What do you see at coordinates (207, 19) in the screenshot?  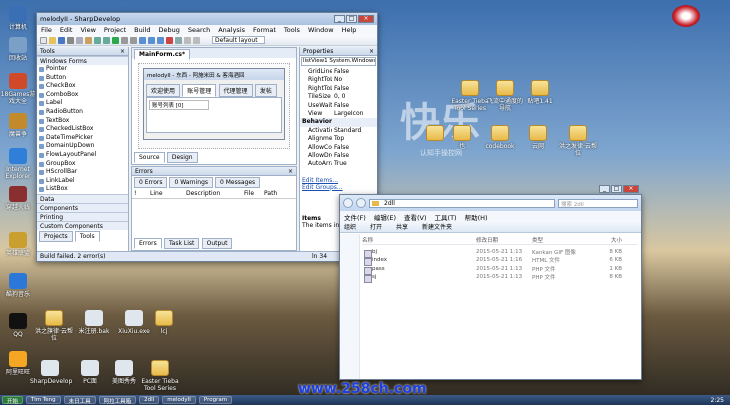 I see `ide-titlebar: melodyII - SharpDevelop _ □ ×` at bounding box center [207, 19].